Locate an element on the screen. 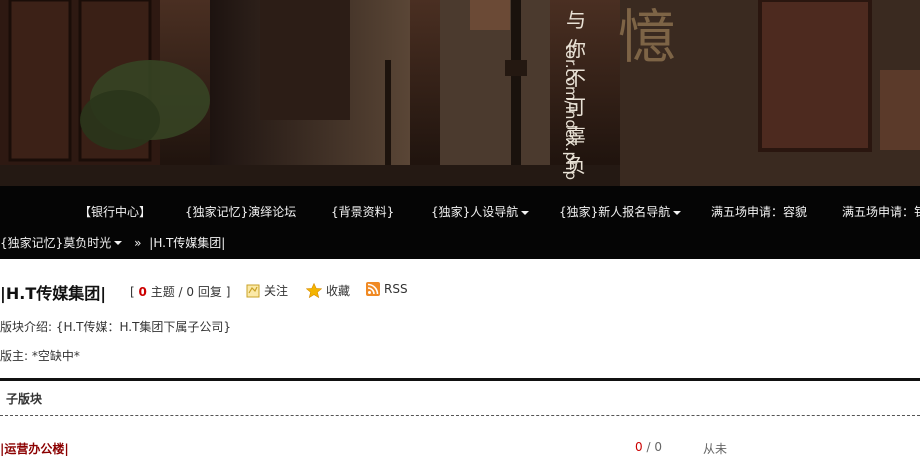 The width and height of the screenshot is (920, 457). nav-item-label: 满五场申请：钅 is located at coordinates (881, 212).